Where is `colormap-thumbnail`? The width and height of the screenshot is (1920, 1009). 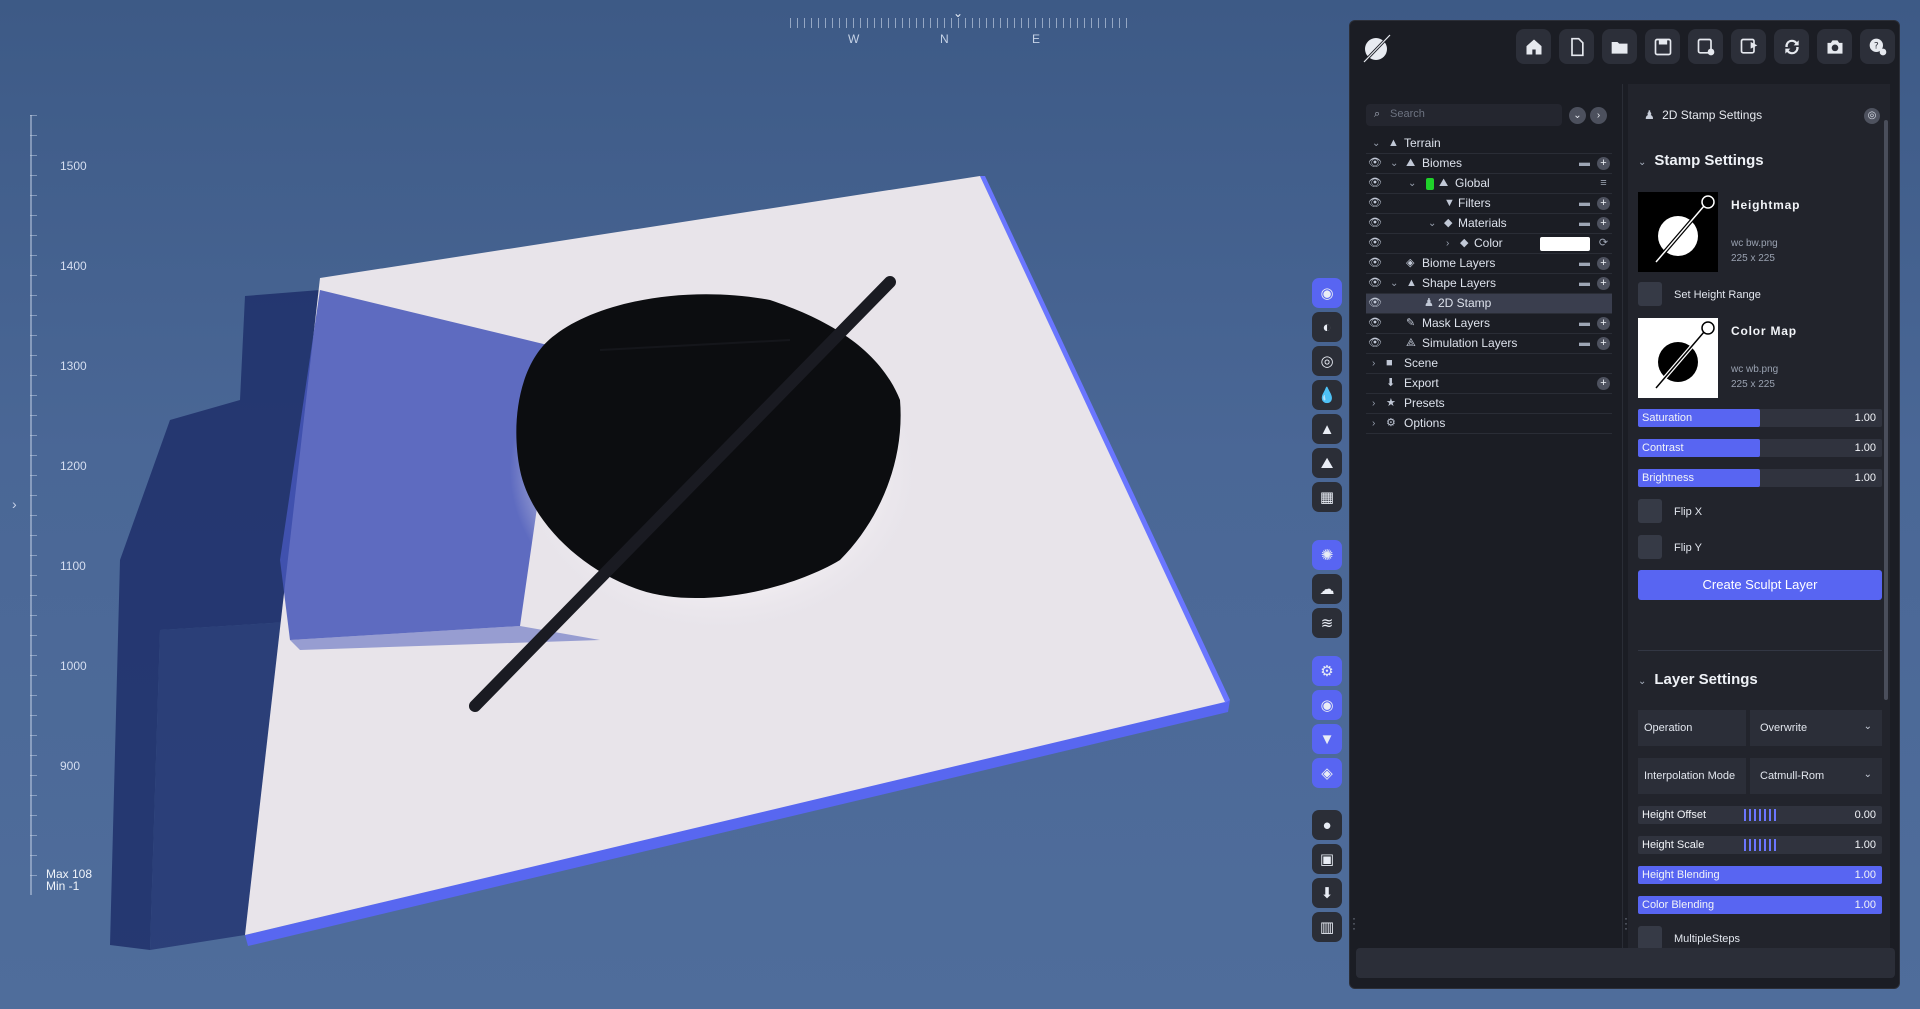
colormap-thumbnail is located at coordinates (1678, 358).